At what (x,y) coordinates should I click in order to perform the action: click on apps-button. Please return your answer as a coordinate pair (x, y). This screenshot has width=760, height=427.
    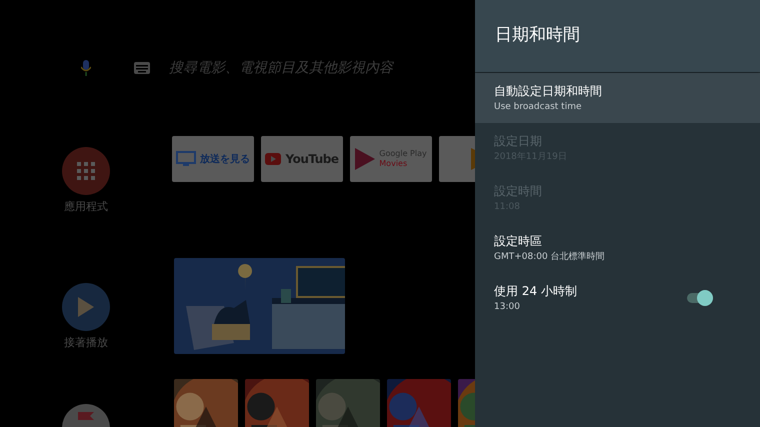
    Looking at the image, I should click on (86, 171).